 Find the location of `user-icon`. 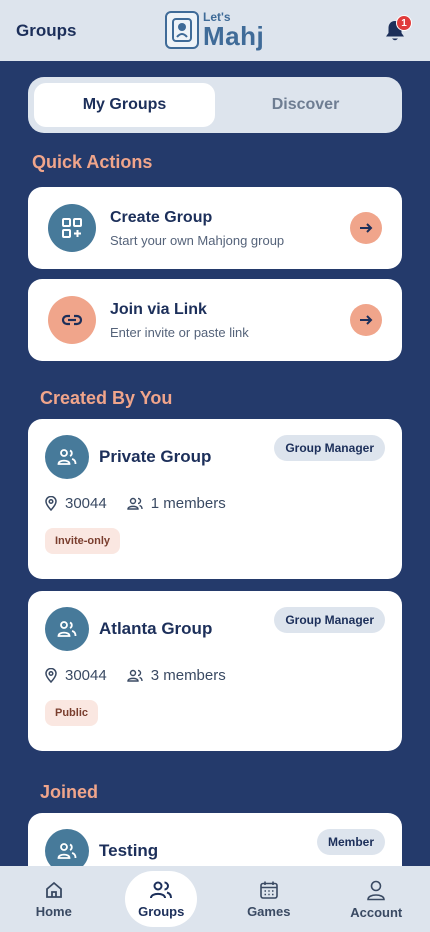

user-icon is located at coordinates (376, 890).